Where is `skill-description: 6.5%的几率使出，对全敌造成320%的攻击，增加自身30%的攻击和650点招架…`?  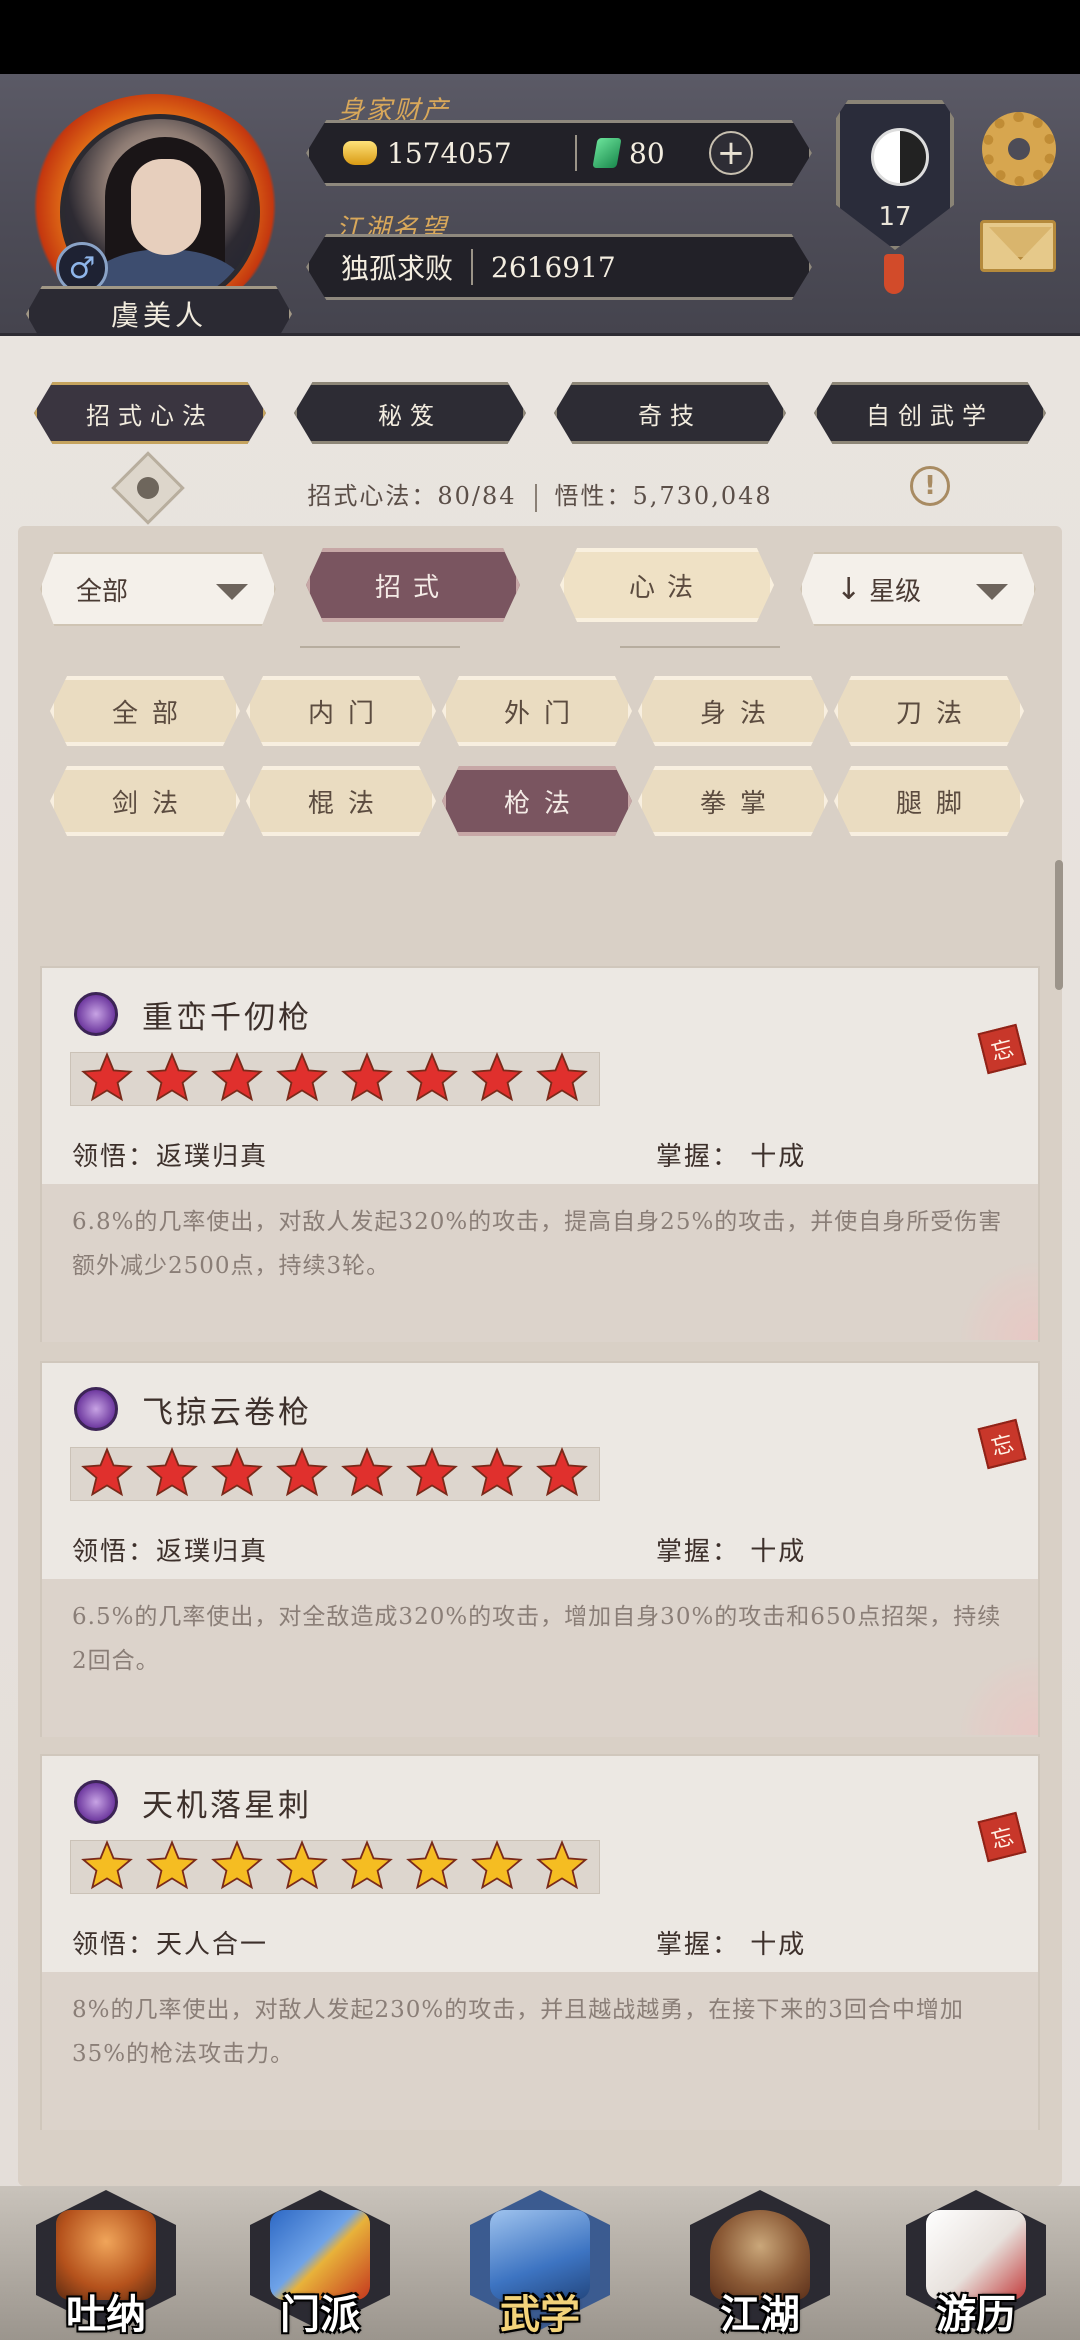 skill-description: 6.5%的几率使出，对全敌造成320%的攻击，增加自身30%的攻击和650点招架… is located at coordinates (537, 1639).